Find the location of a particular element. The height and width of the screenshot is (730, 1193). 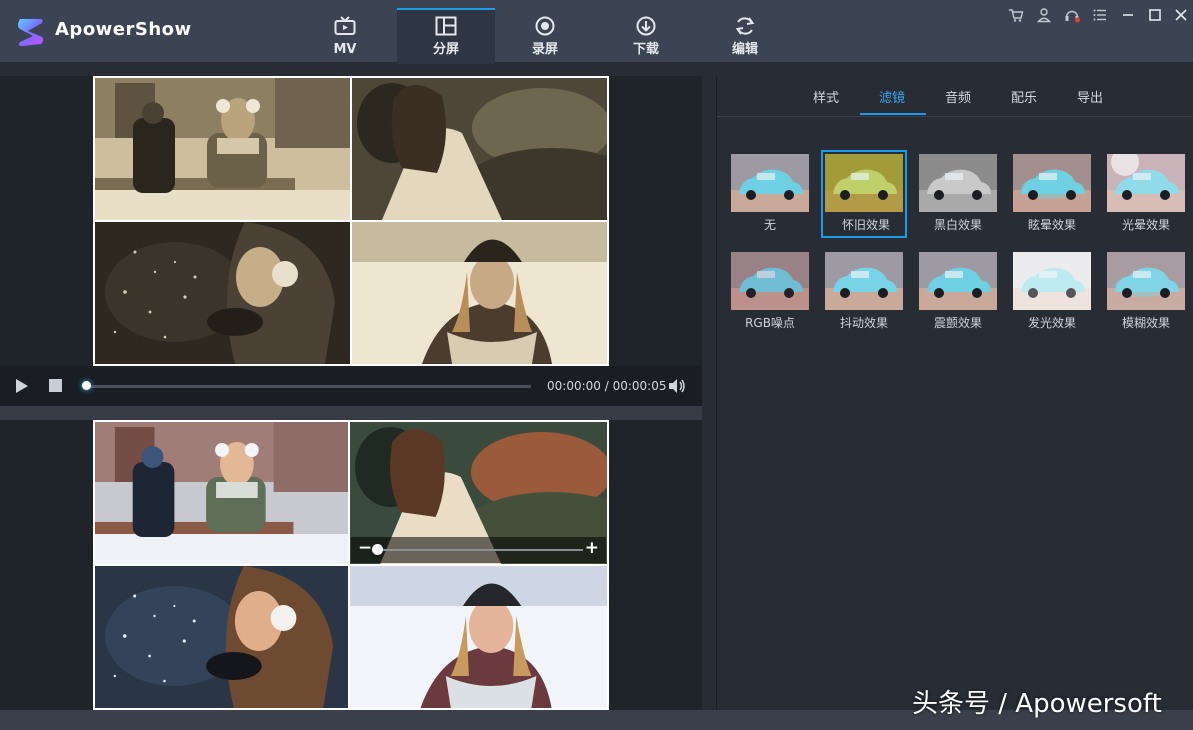

seek-knob is located at coordinates (86, 385).